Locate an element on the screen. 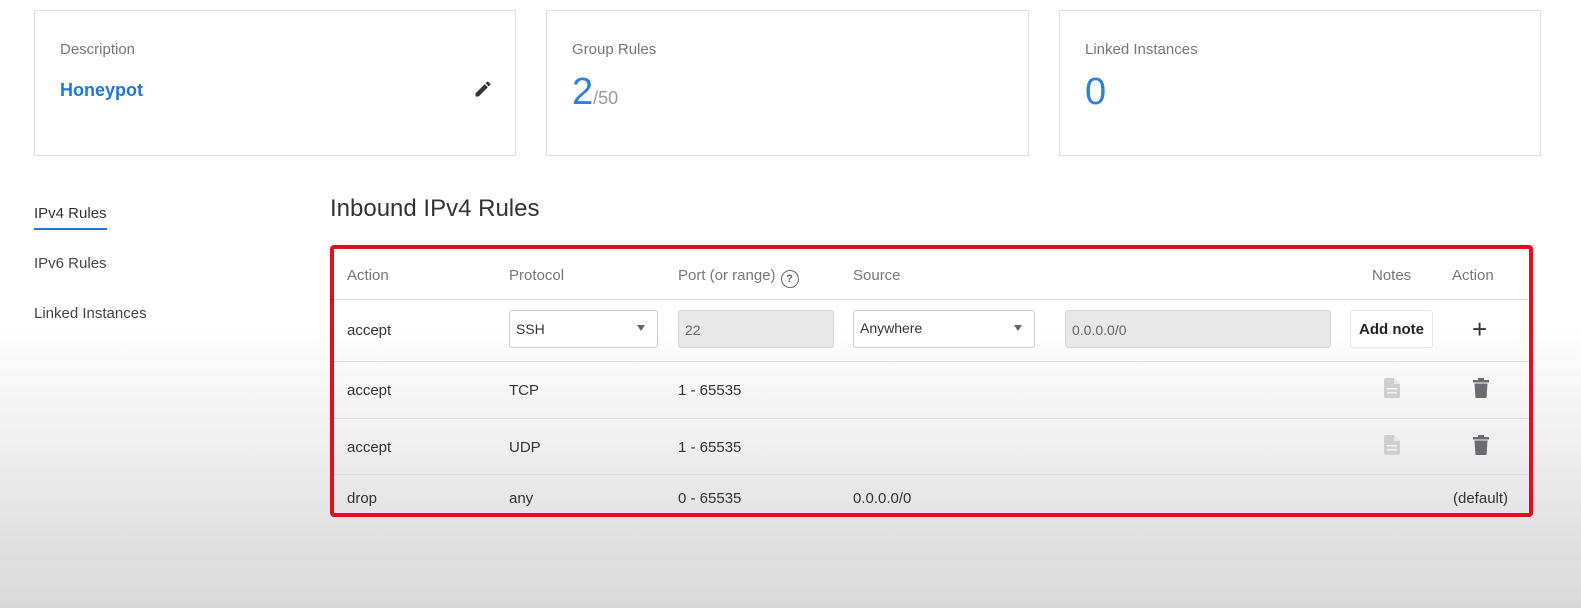 This screenshot has height=608, width=1581. sidenav-item-ipv4-rules: IPv4 Rules is located at coordinates (70, 217).